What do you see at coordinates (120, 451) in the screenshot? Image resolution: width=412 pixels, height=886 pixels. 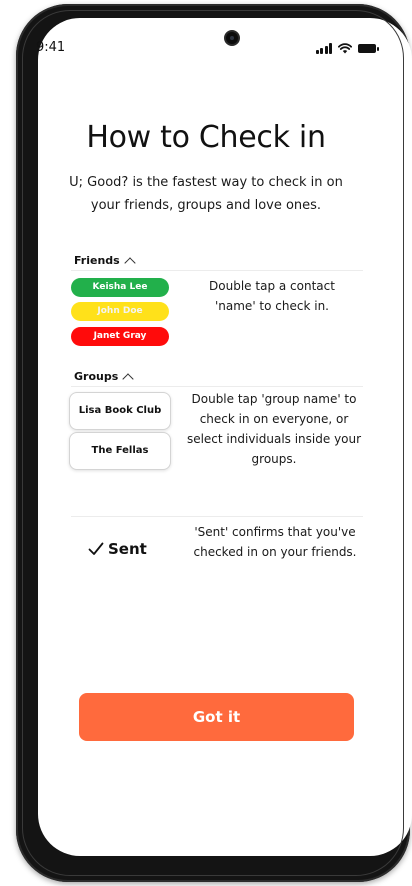 I see `group-card-the-fellas: The Fellas` at bounding box center [120, 451].